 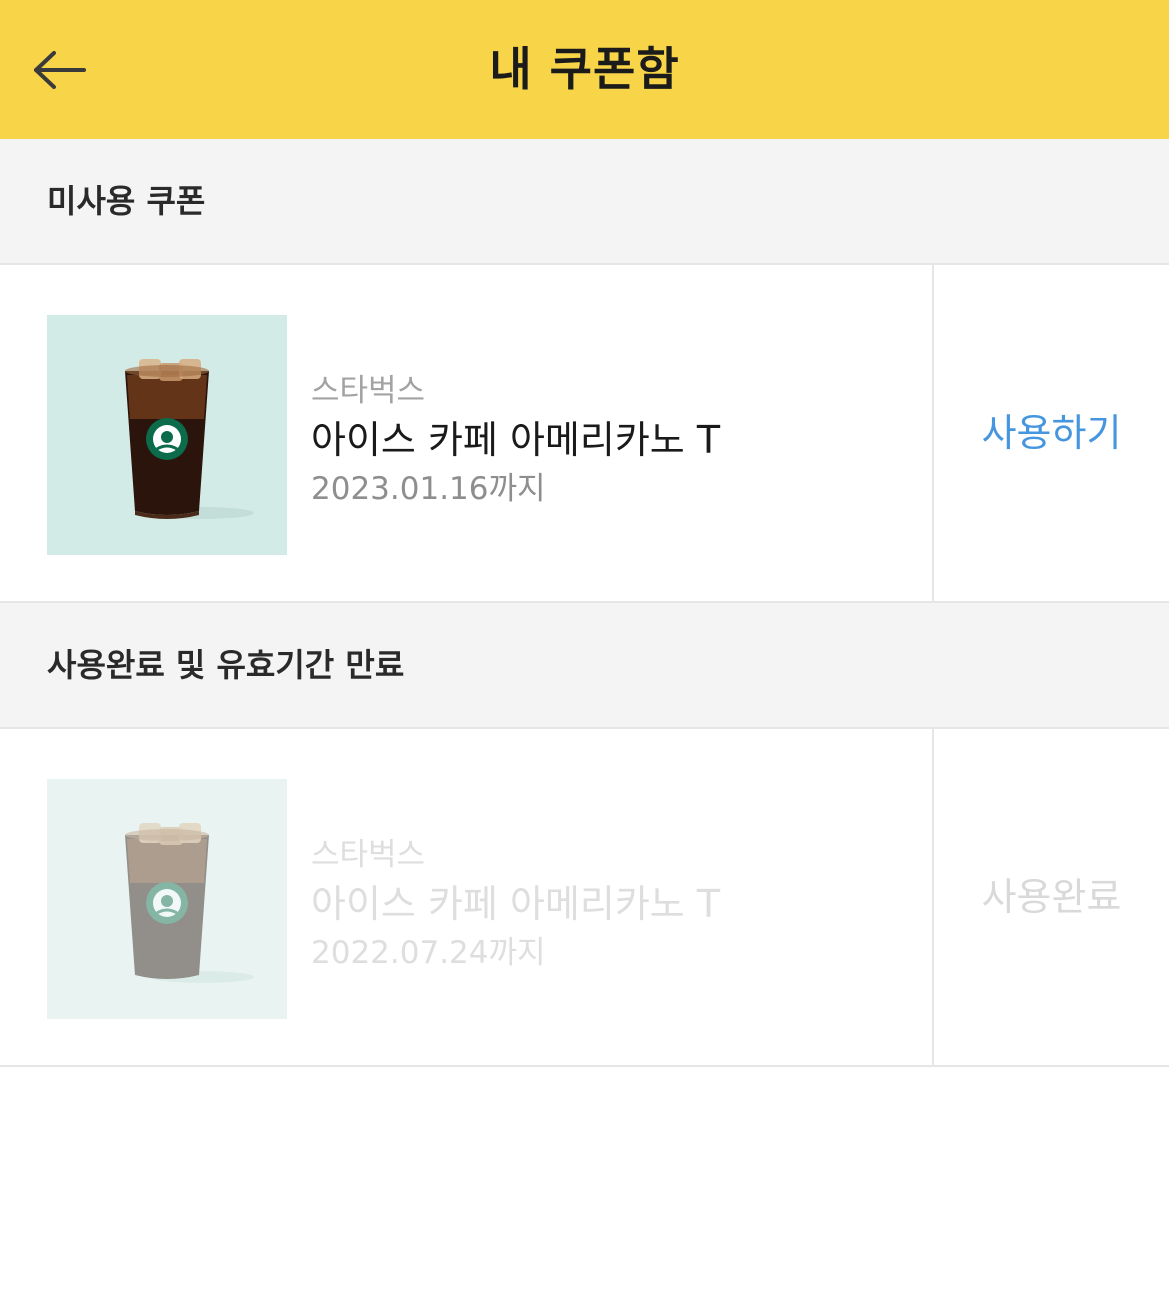 I want to click on arrow-left-icon, so click(x=60, y=70).